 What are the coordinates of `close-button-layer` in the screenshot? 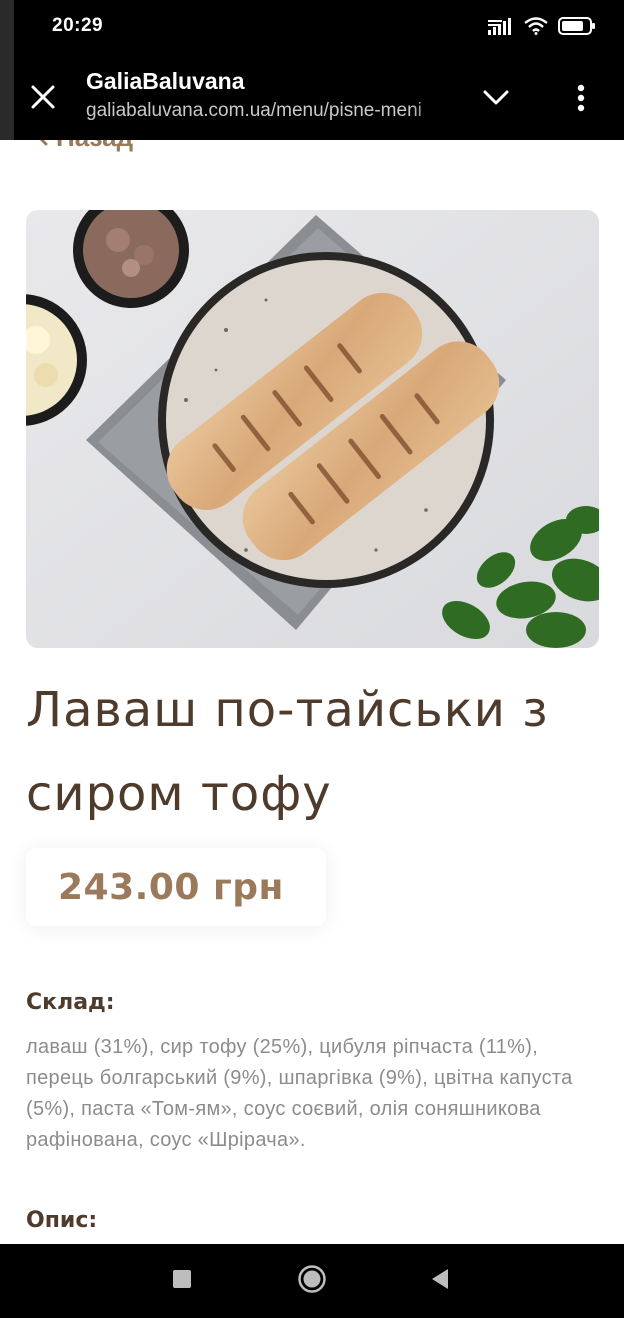 It's located at (43, 97).